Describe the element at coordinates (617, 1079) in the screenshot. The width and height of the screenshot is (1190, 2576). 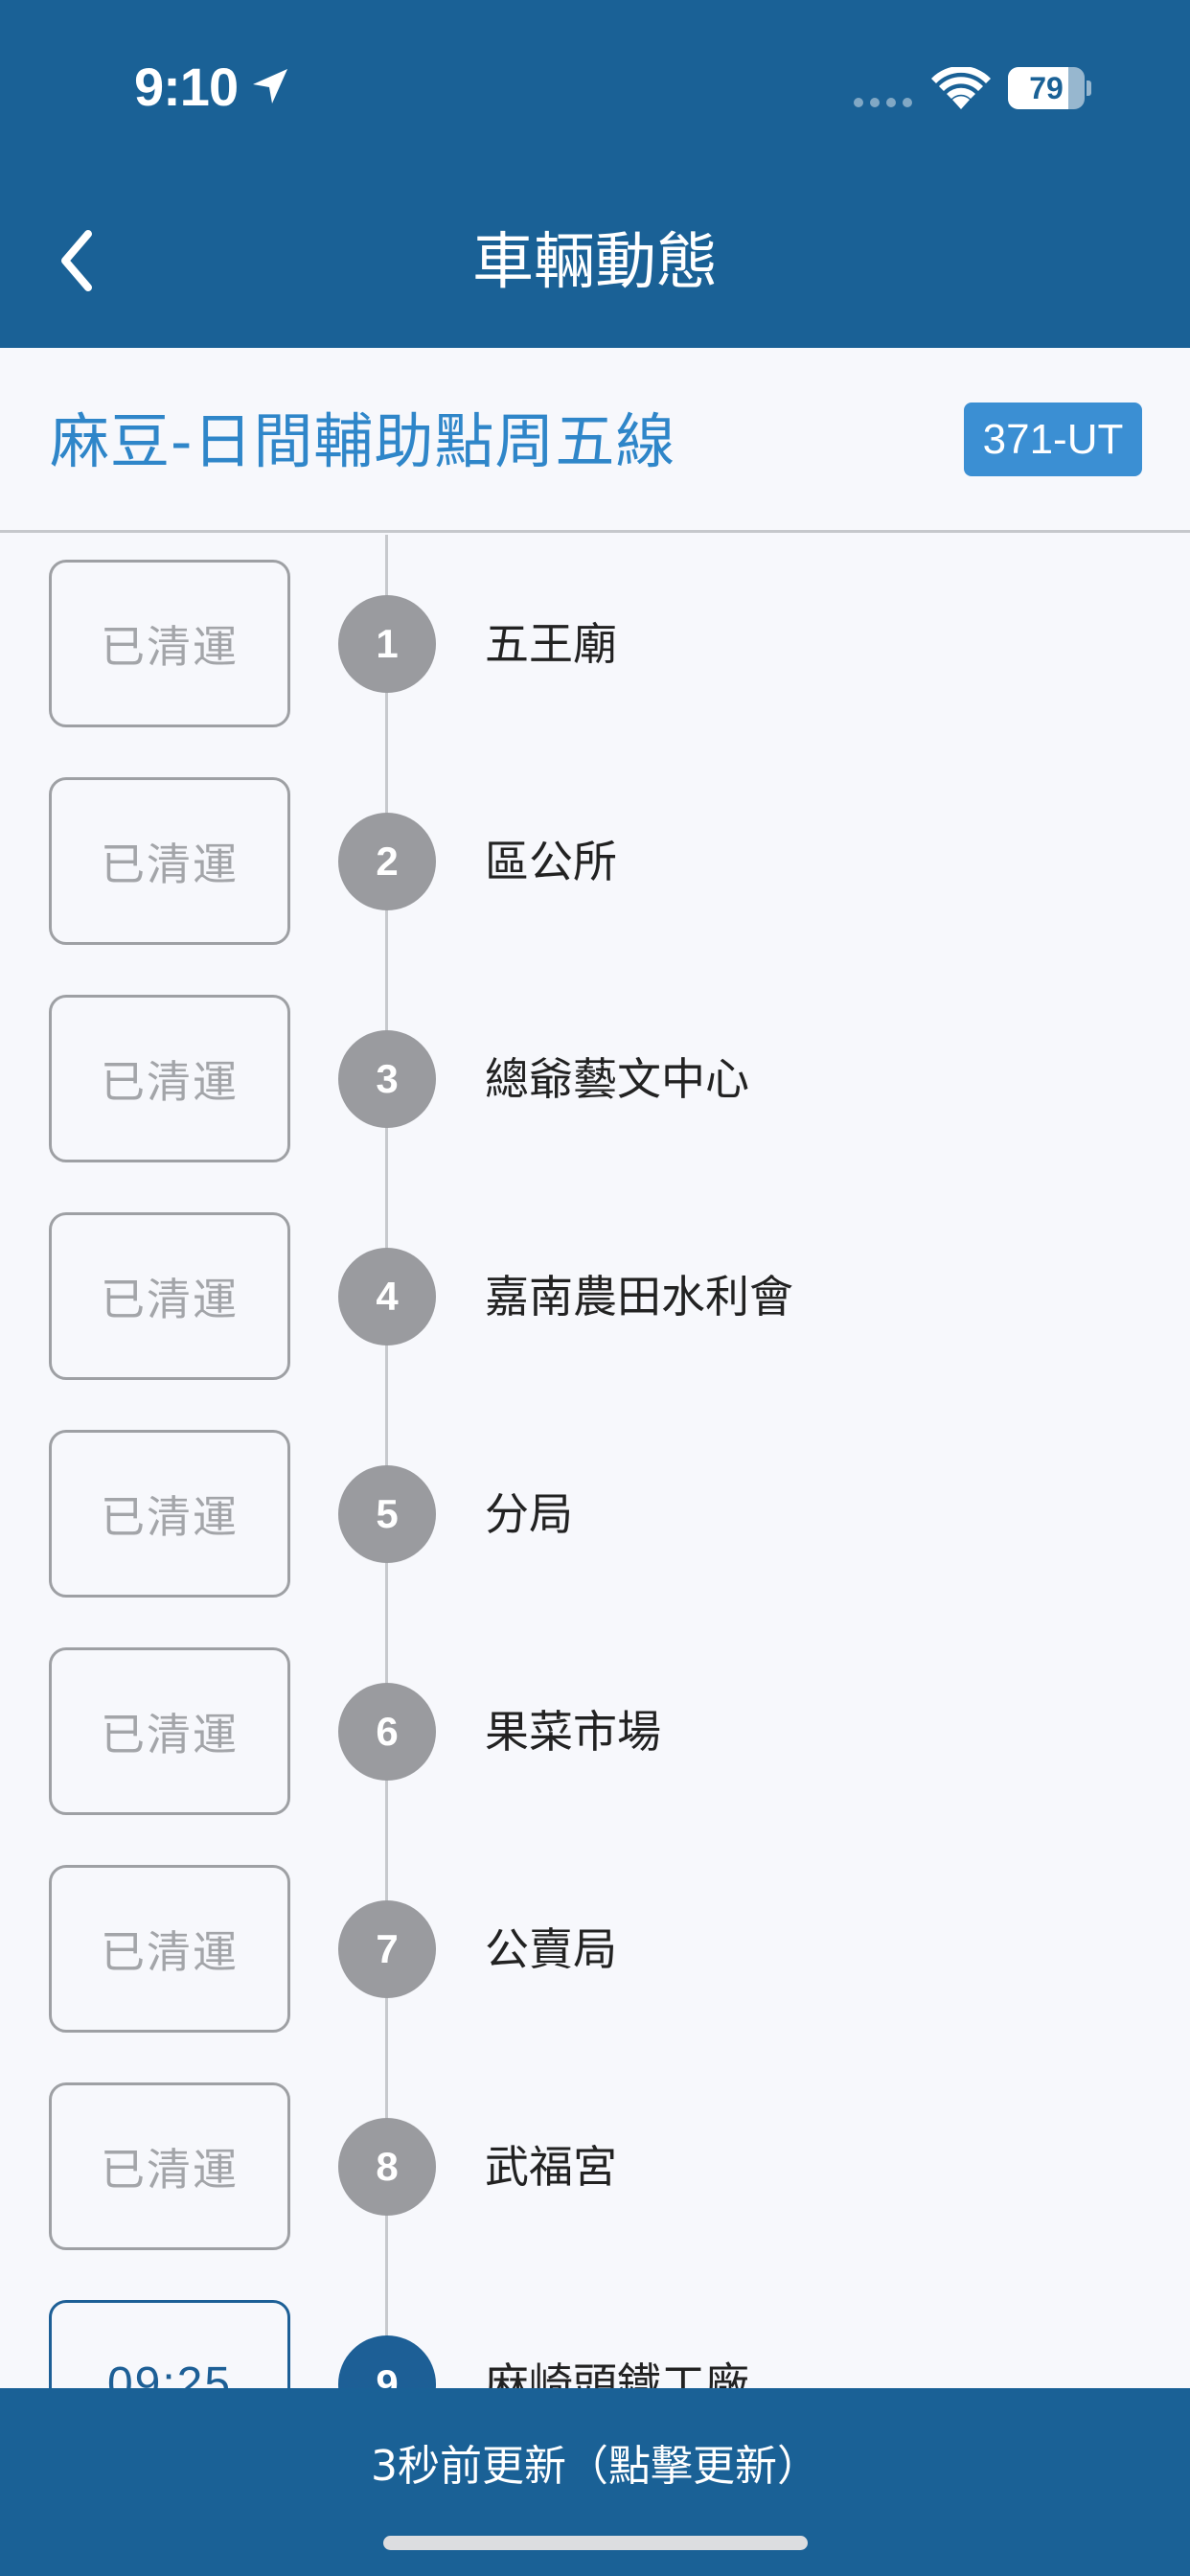
I see `stop-name: 總爺藝文中心` at that location.